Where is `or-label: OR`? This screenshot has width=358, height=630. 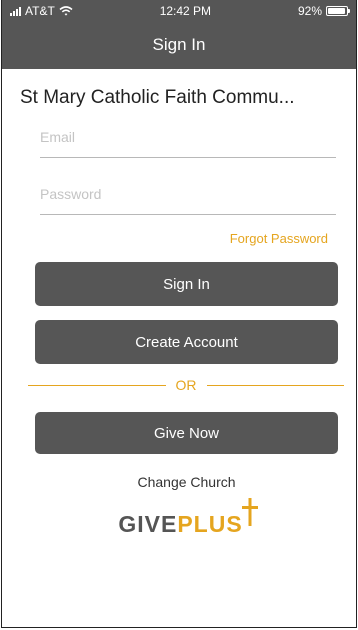
or-label: OR is located at coordinates (186, 385).